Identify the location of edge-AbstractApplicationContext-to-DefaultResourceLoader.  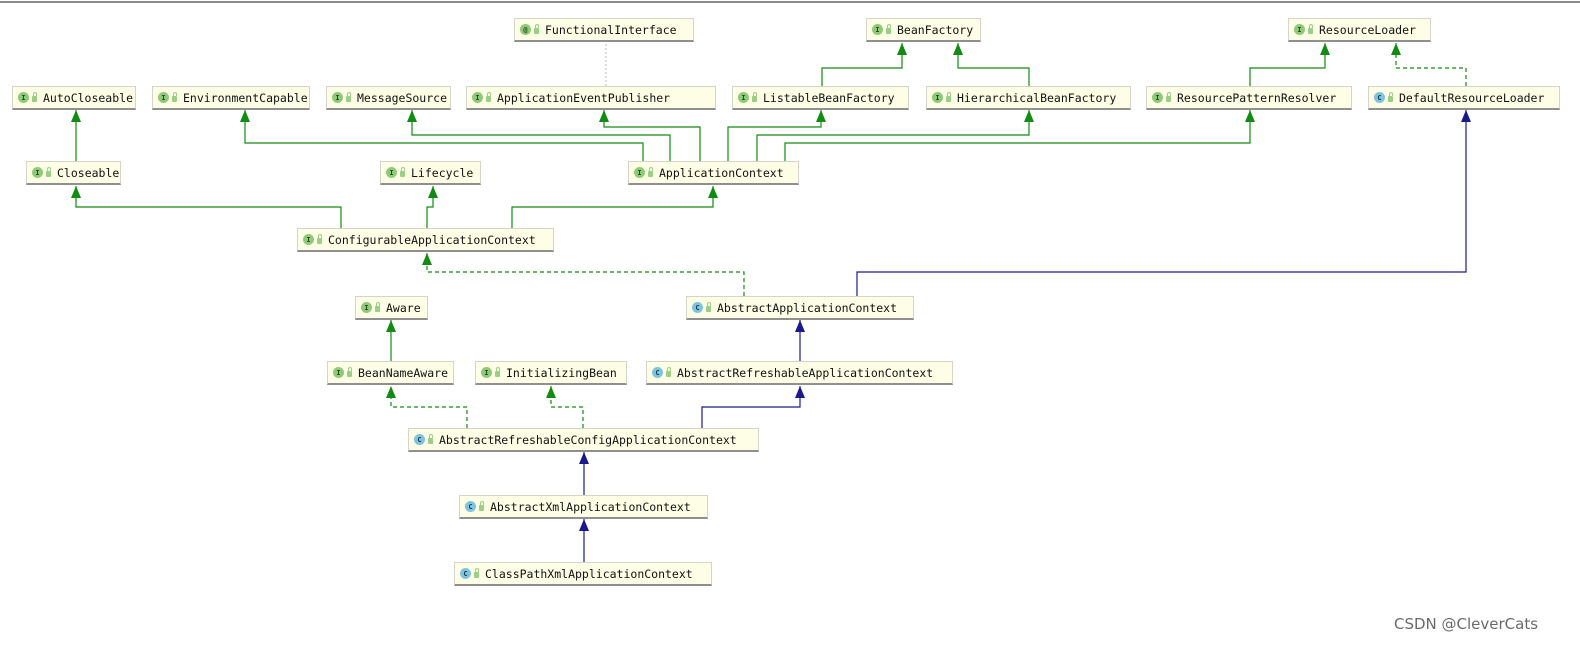
(1161, 203).